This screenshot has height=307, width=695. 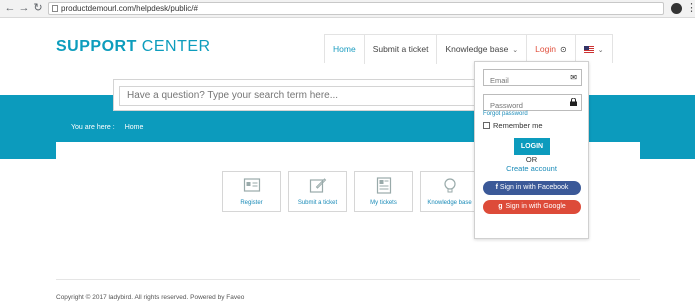 I want to click on remember-me: Remember me, so click(x=513, y=125).